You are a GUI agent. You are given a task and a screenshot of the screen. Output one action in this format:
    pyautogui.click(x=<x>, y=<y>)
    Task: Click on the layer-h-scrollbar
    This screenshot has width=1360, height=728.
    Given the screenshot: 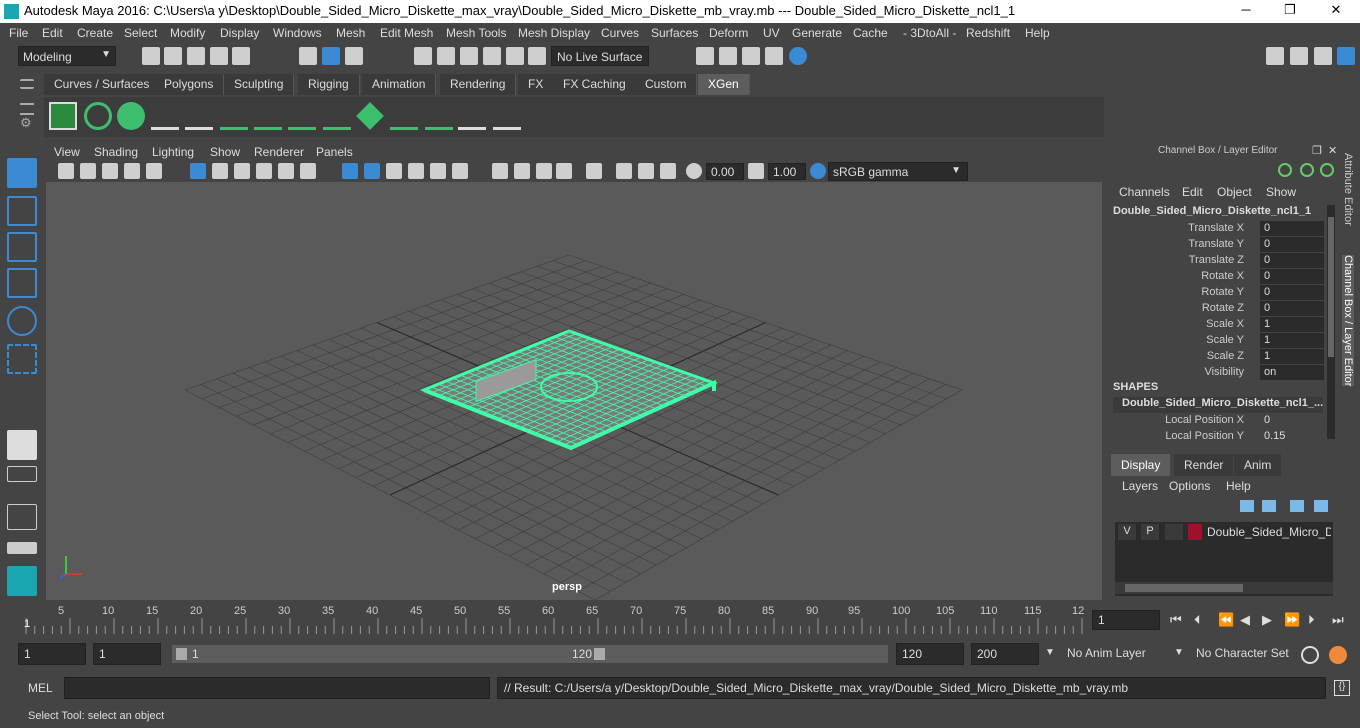 What is the action you would take?
    pyautogui.click(x=1224, y=588)
    